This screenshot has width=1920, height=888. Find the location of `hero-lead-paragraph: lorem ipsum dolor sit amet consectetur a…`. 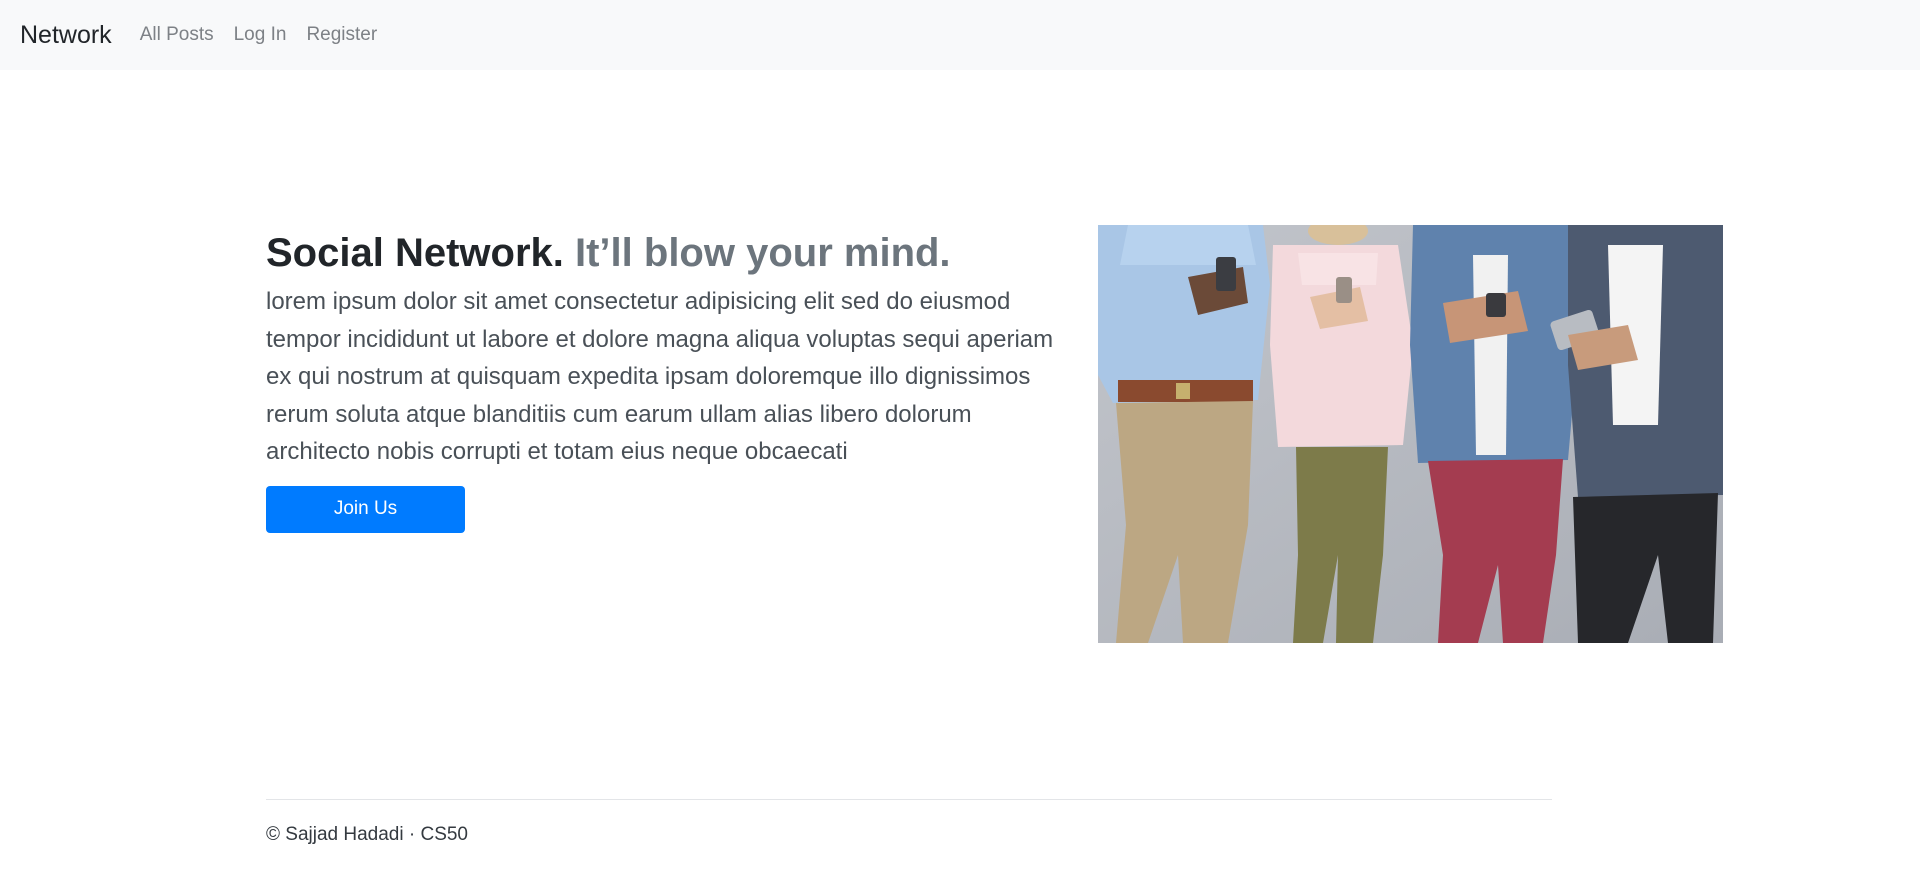

hero-lead-paragraph: lorem ipsum dolor sit amet consectetur a… is located at coordinates (660, 376).